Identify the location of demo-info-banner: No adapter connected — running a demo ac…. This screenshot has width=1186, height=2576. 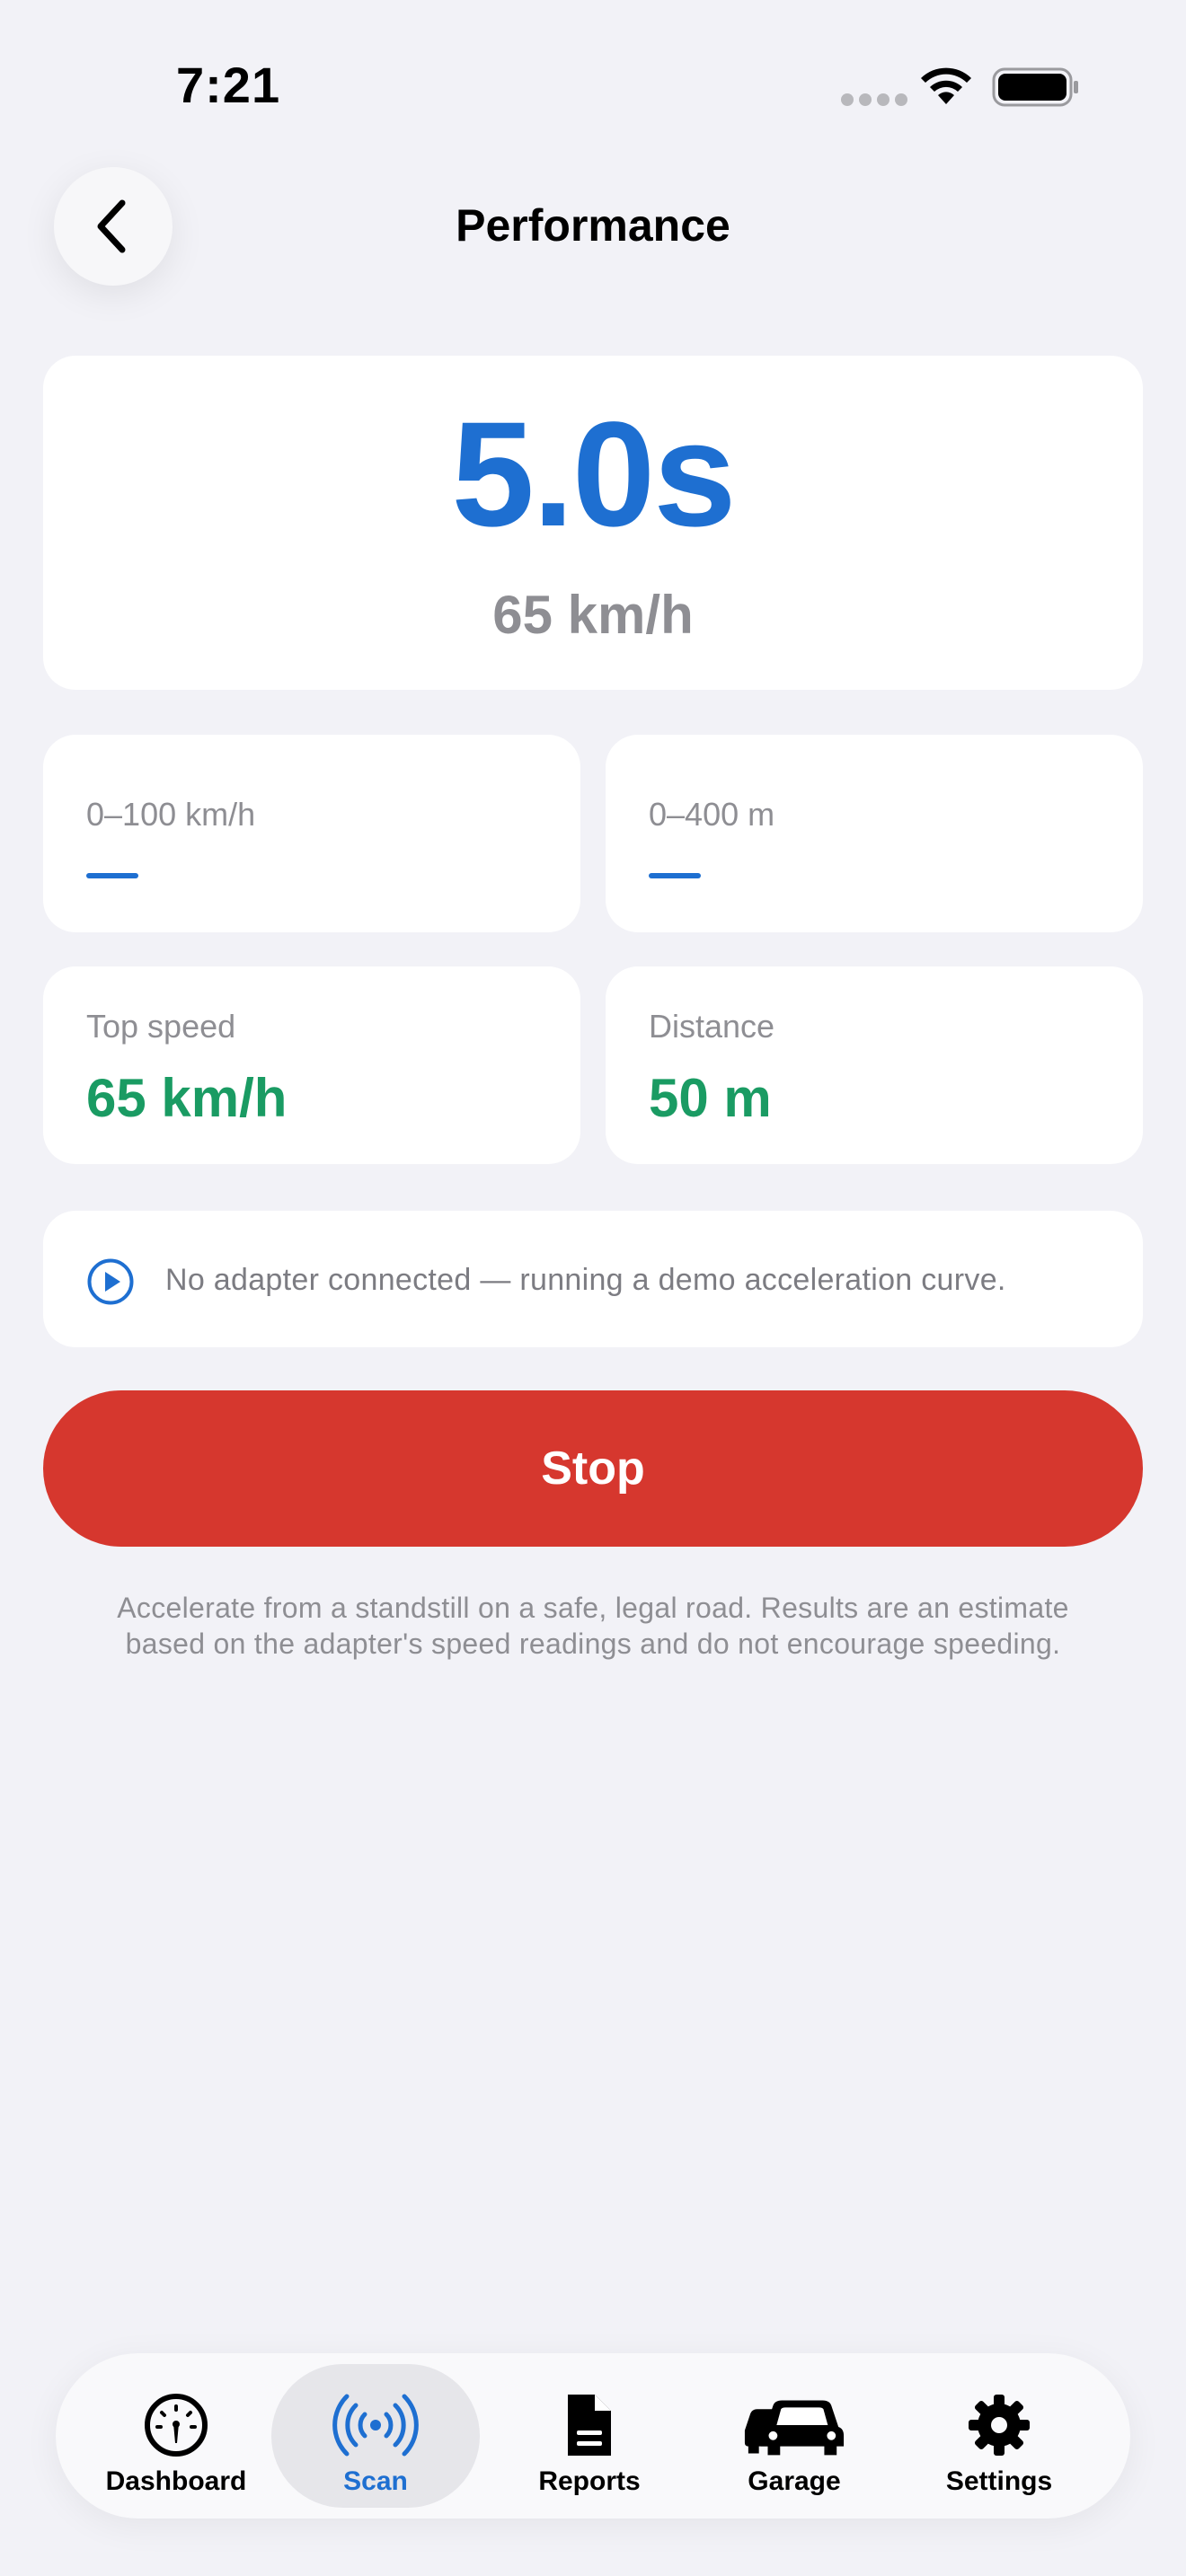
(593, 1279).